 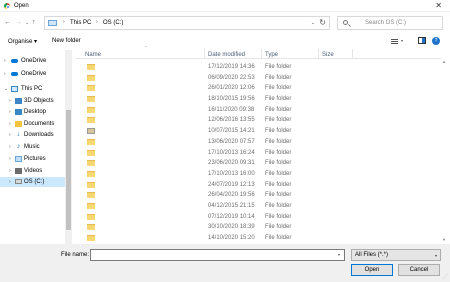 What do you see at coordinates (258, 110) in the screenshot?
I see `table-row: 16/11/2020 09:38 File folder` at bounding box center [258, 110].